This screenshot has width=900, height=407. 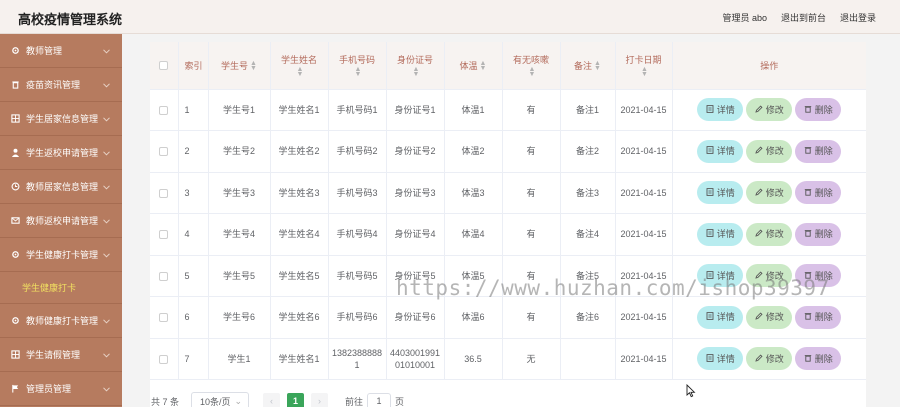 I want to click on select-all-checkbox, so click(x=164, y=66).